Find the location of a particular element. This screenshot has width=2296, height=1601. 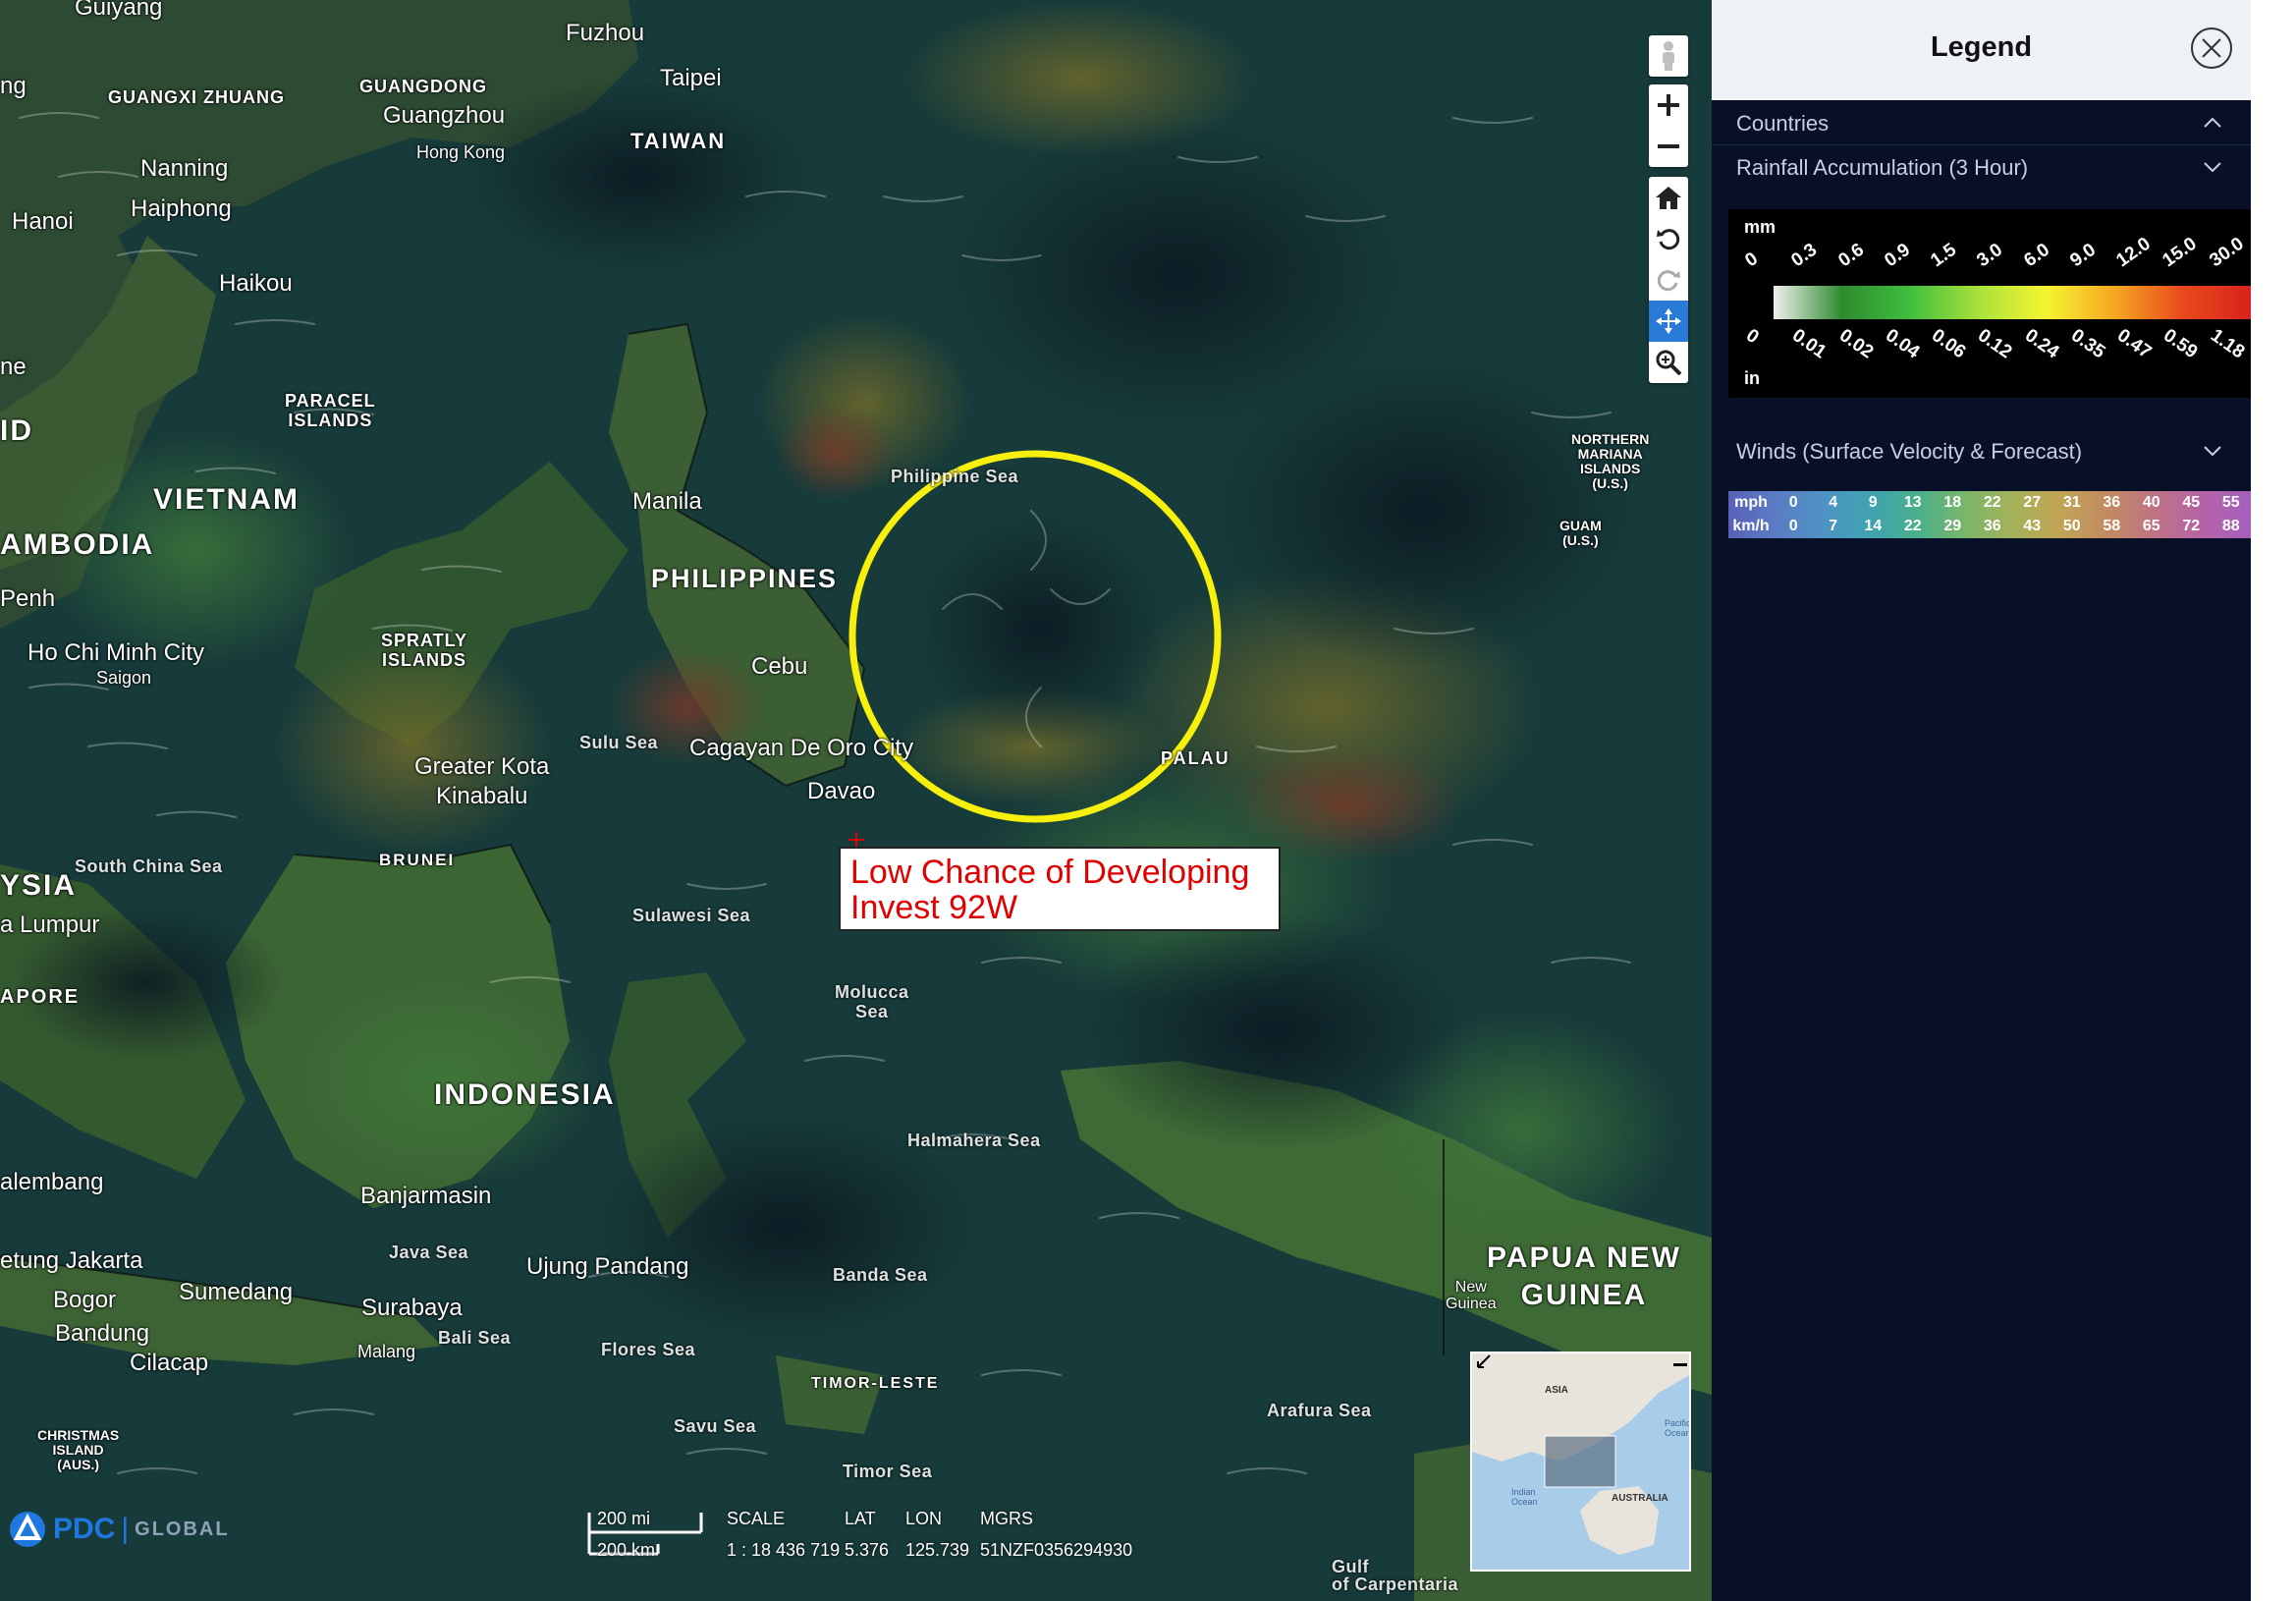

pdc-logo: PDC | GLOBAL is located at coordinates (119, 1529).